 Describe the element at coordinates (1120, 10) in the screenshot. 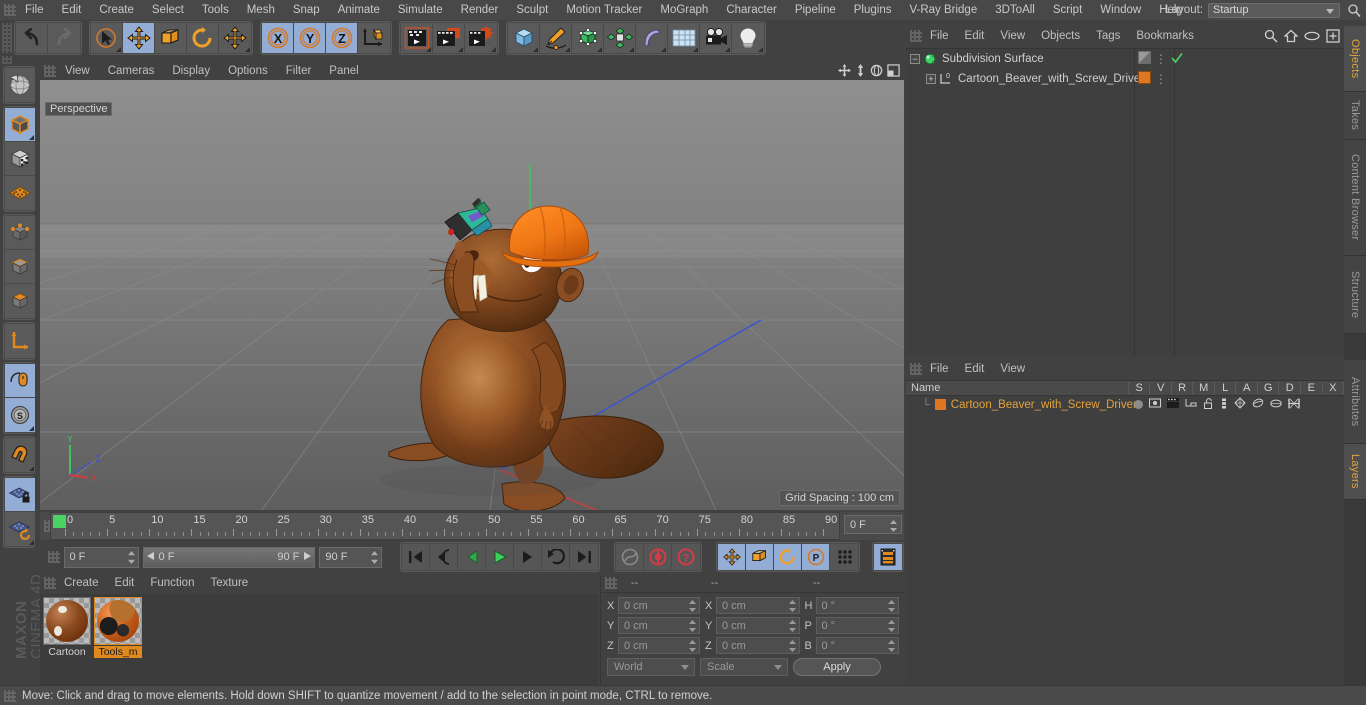

I see `menu-item-window: Window` at that location.